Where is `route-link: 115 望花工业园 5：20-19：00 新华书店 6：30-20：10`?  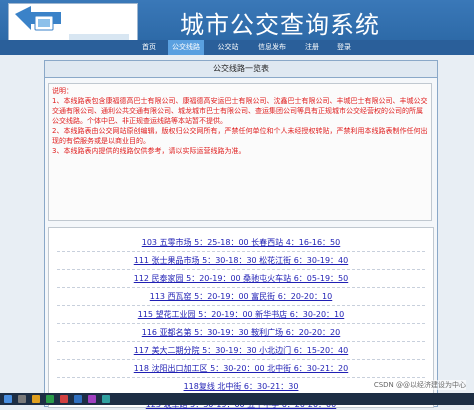 route-link: 115 望花工业园 5：20-19：00 新华书店 6：30-20：10 is located at coordinates (241, 314).